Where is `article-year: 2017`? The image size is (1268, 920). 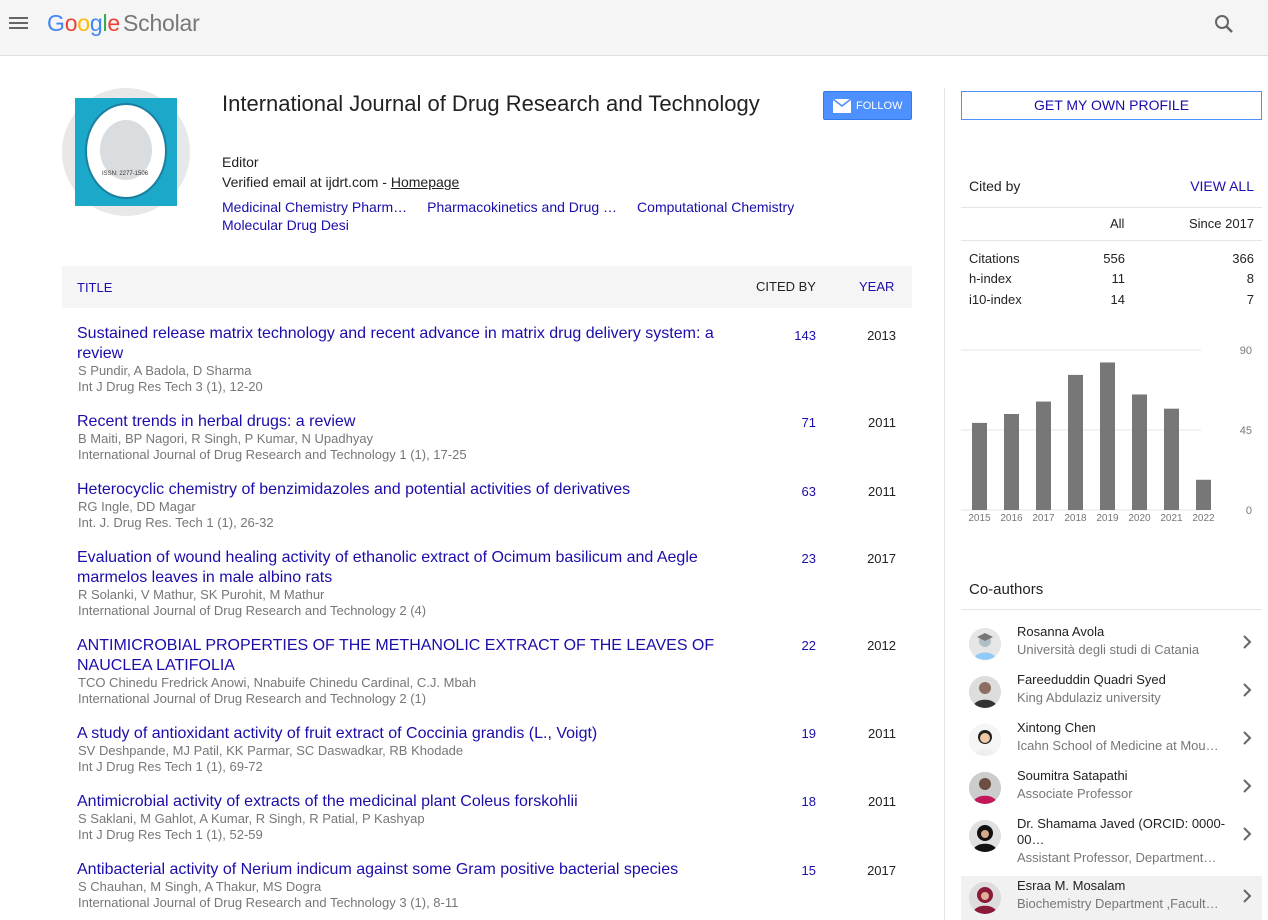
article-year: 2017 is located at coordinates (881, 870).